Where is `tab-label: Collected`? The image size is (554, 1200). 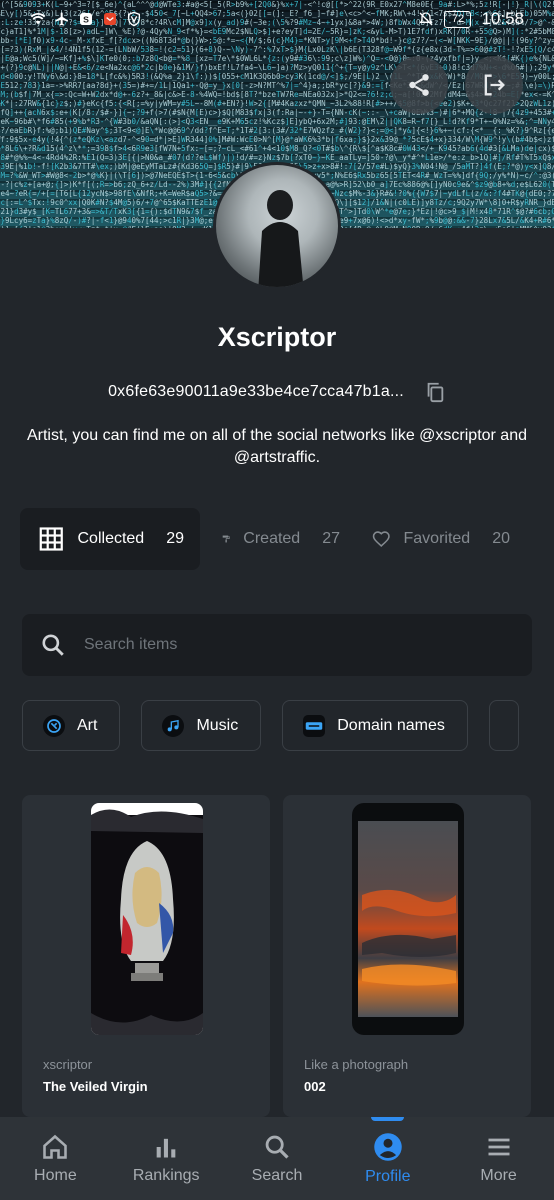
tab-label: Collected is located at coordinates (111, 538).